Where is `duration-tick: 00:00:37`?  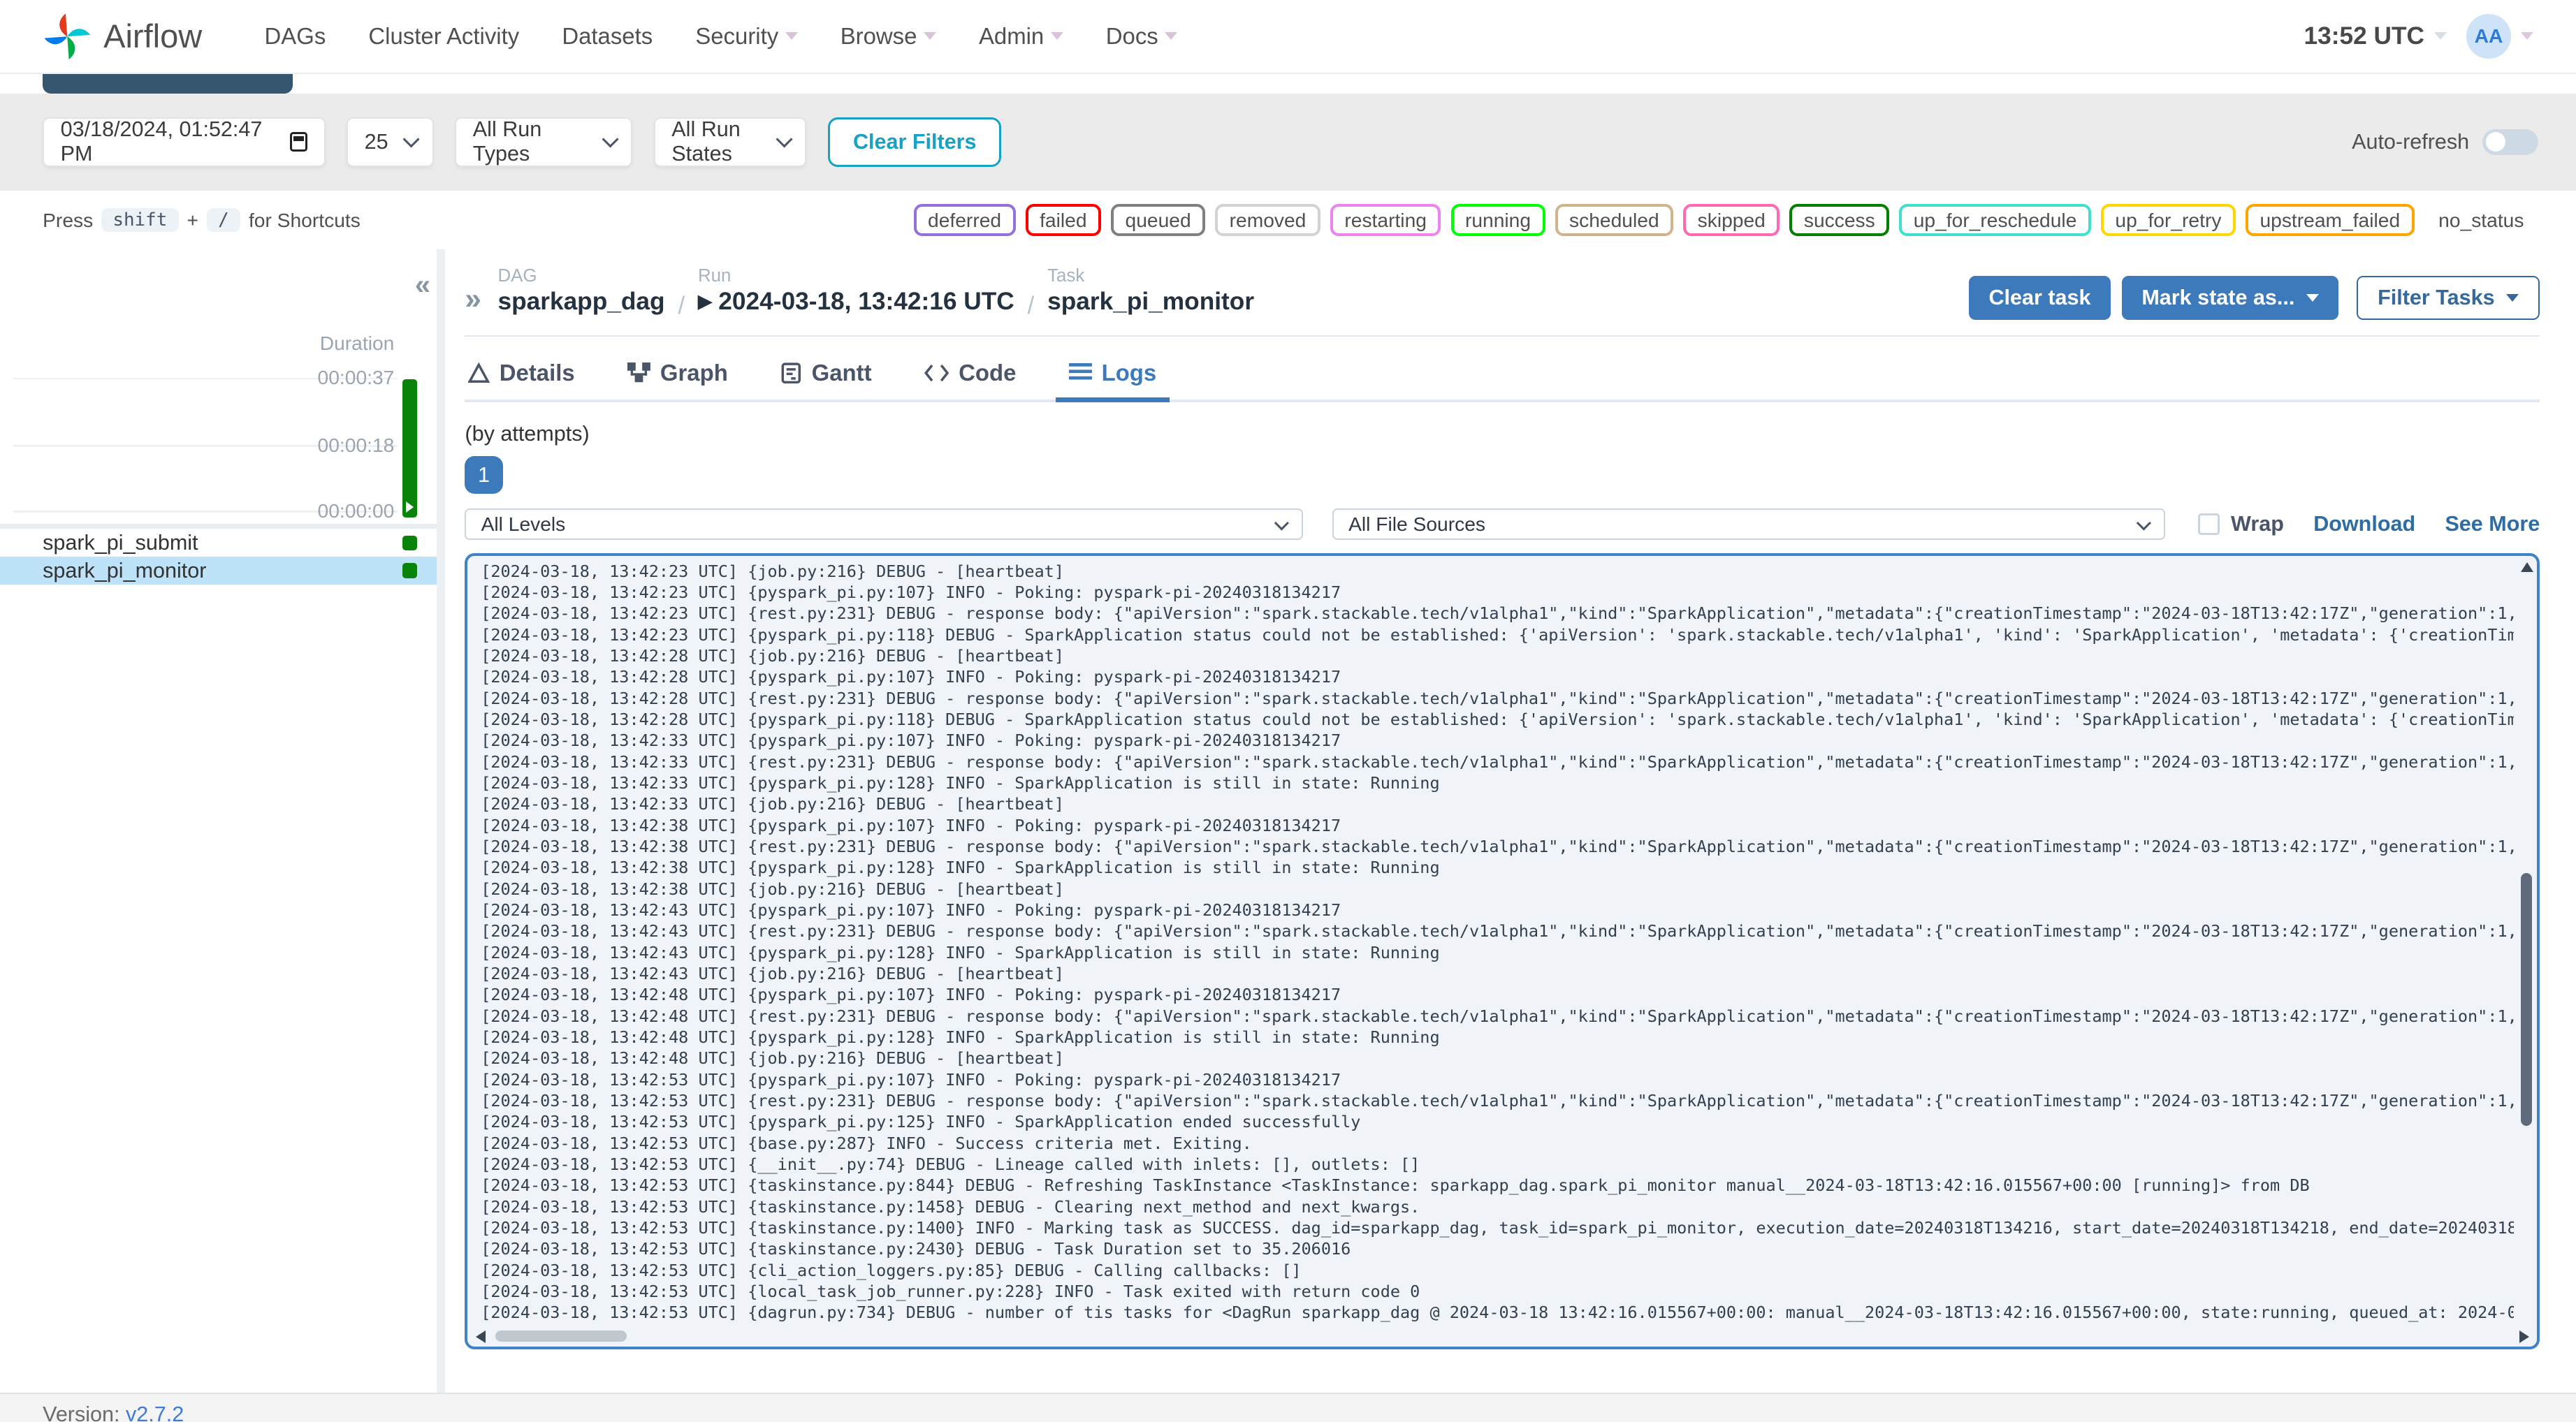
duration-tick: 00:00:37 is located at coordinates (356, 377).